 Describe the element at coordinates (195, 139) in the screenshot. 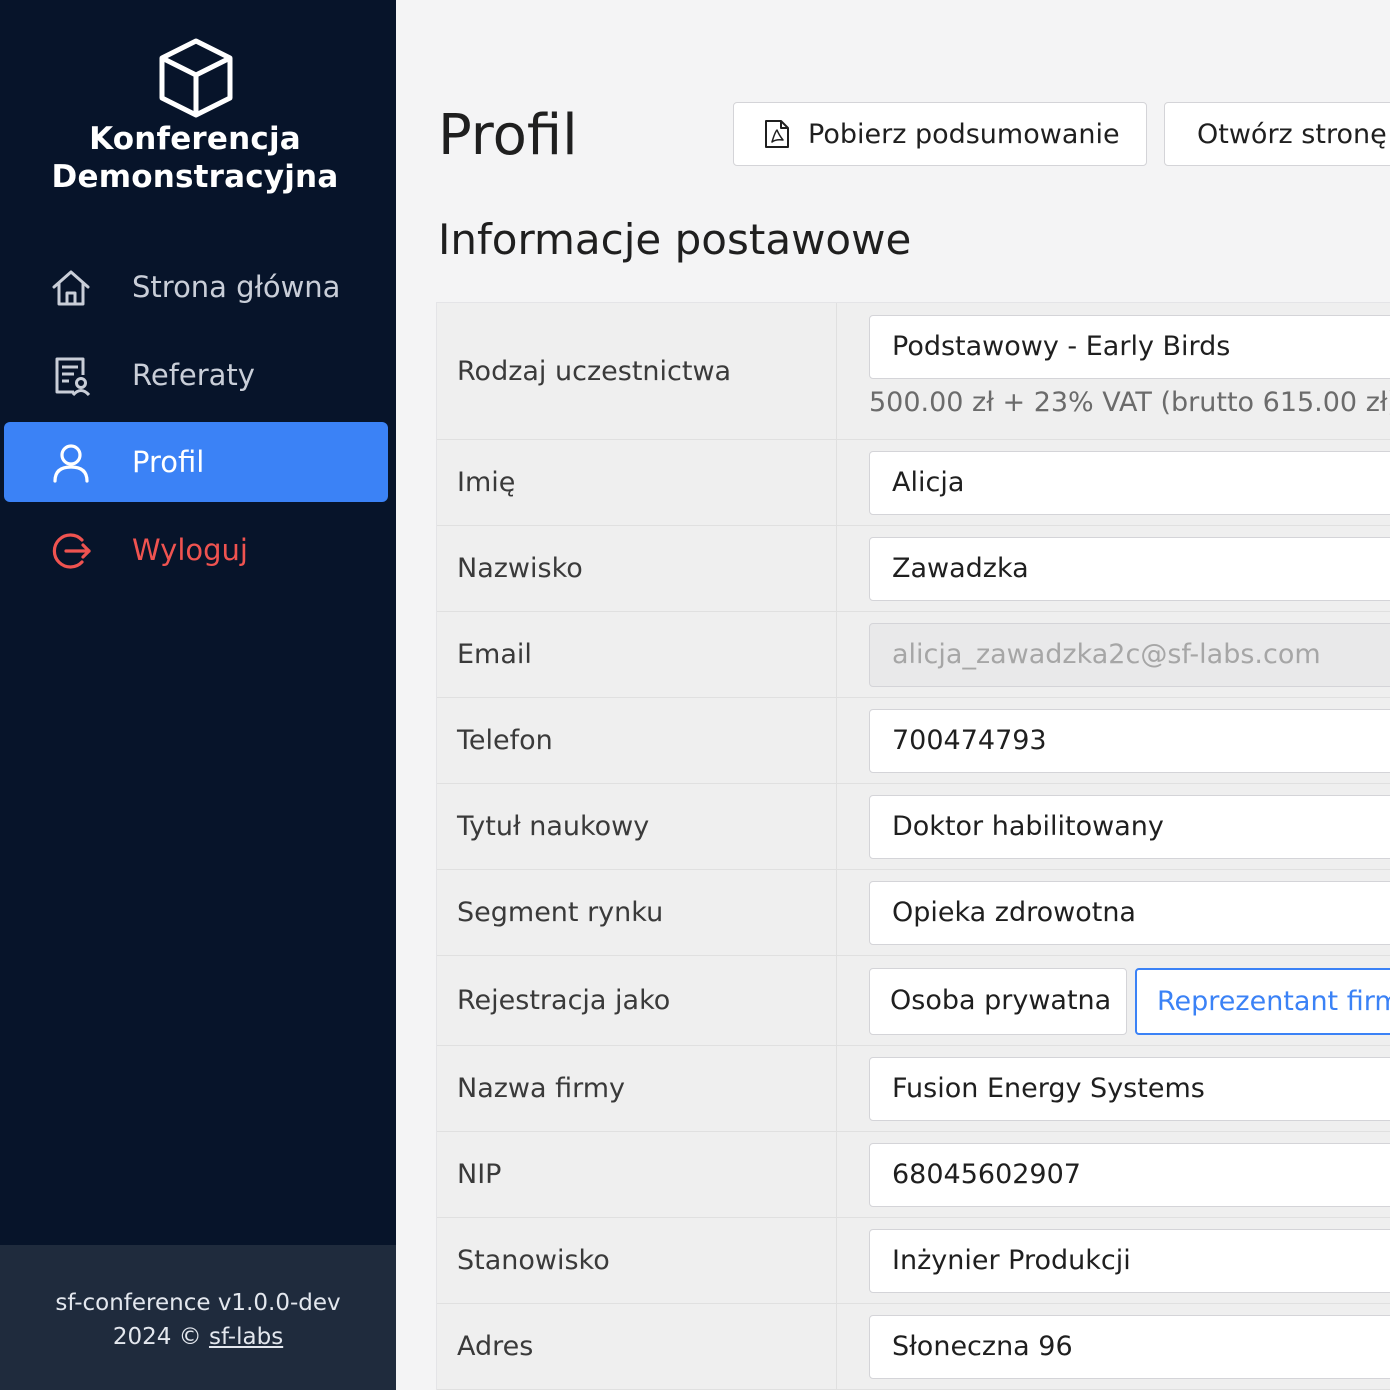

I see `brand-line-1: Konferencja` at that location.